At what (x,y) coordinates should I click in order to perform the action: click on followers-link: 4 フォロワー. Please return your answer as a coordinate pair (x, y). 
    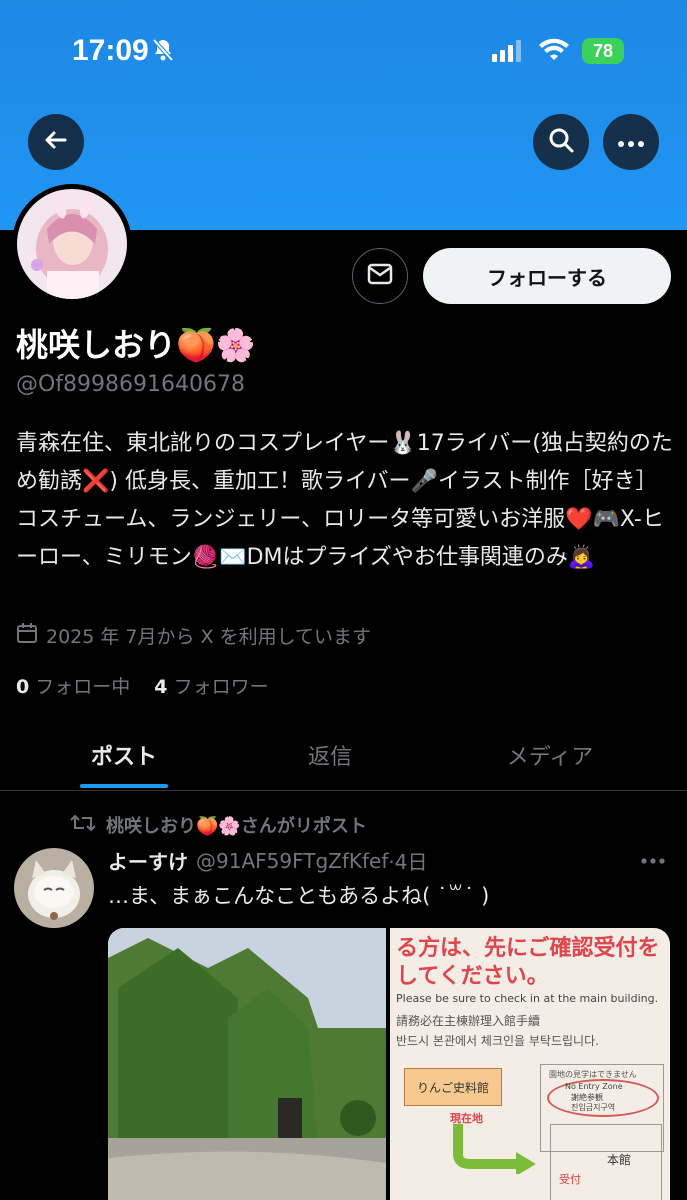
    Looking at the image, I should click on (211, 685).